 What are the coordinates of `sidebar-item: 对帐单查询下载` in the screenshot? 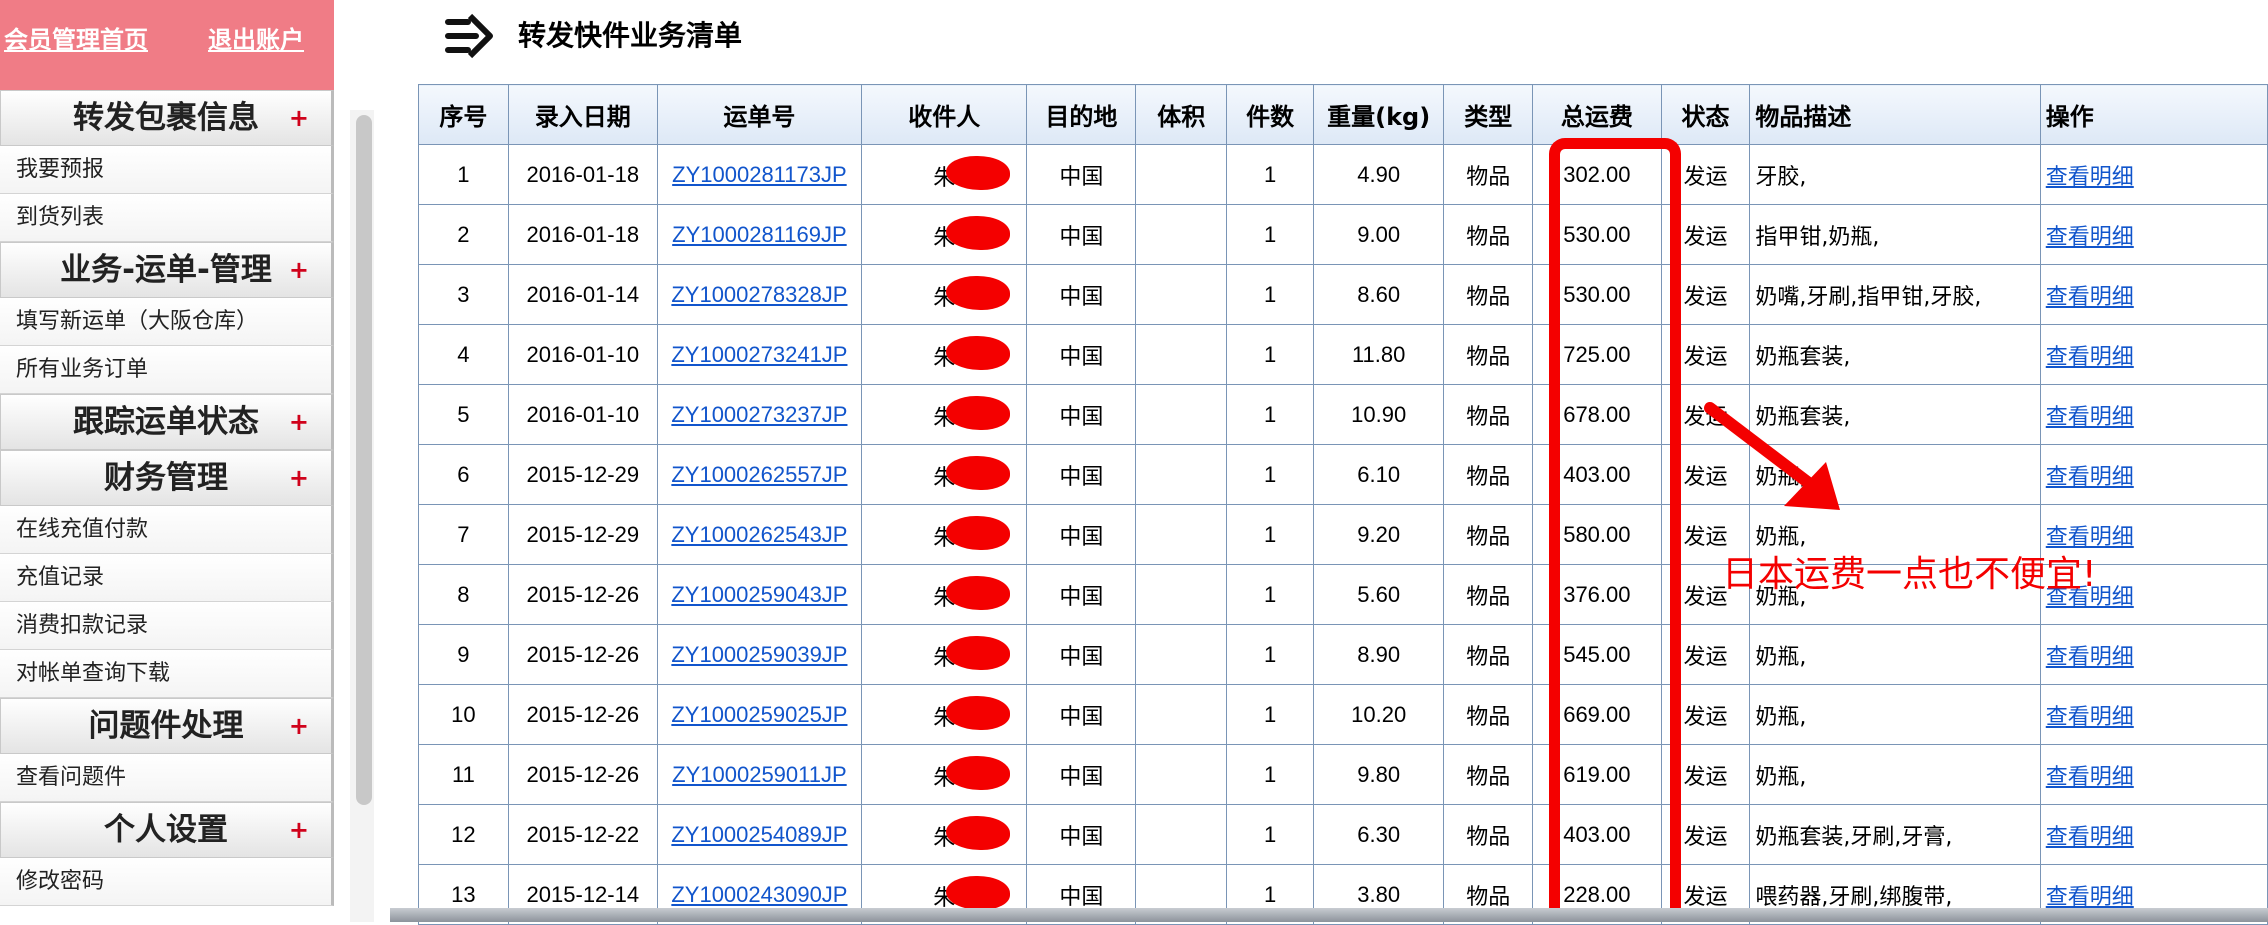 It's located at (167, 674).